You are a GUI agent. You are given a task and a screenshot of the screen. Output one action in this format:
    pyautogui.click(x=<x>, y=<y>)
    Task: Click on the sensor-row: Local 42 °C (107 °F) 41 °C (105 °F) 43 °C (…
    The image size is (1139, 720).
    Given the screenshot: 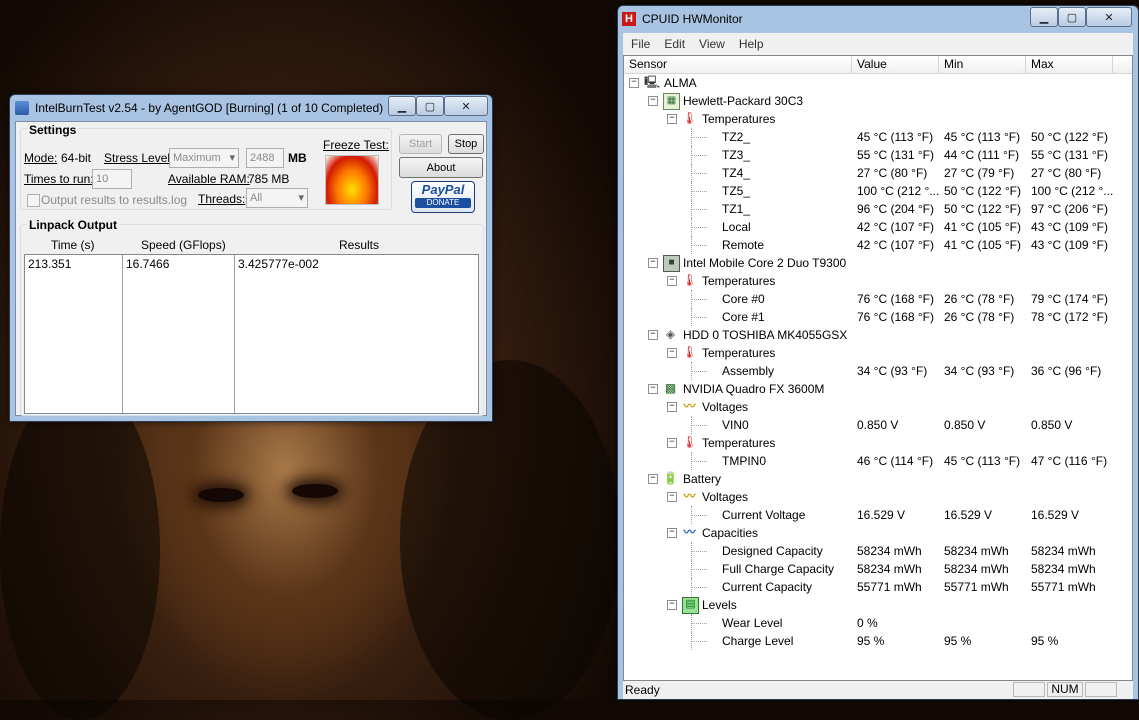 What is the action you would take?
    pyautogui.click(x=878, y=227)
    